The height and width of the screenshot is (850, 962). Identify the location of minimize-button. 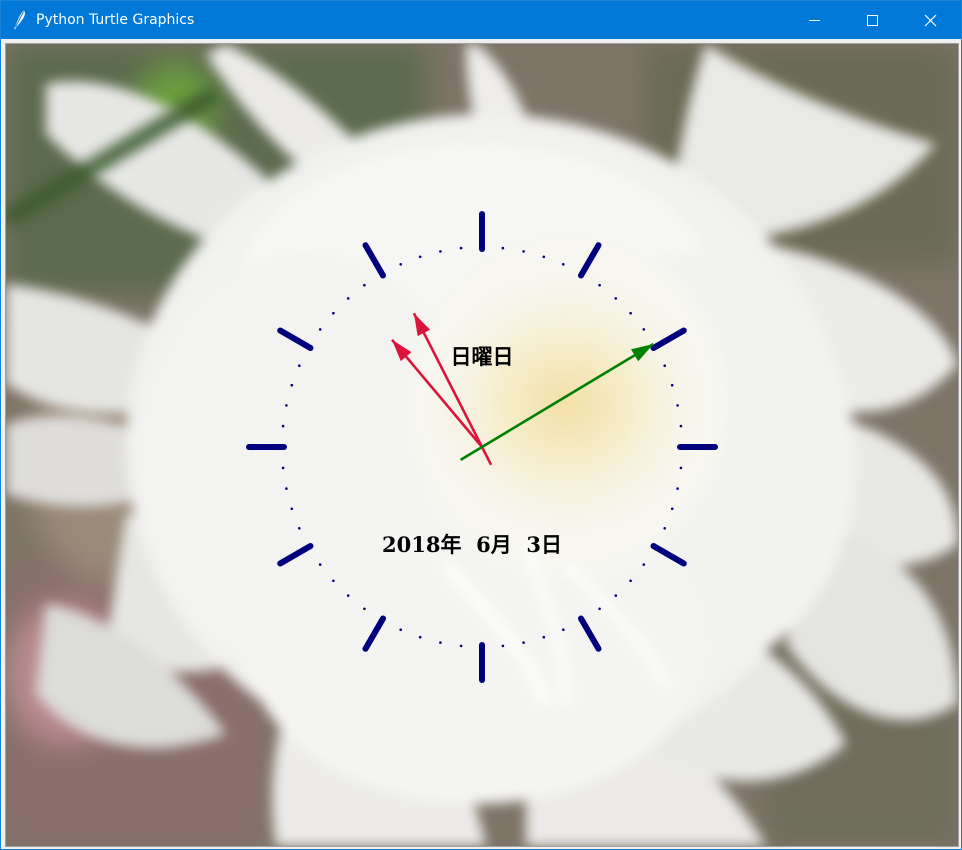
(814, 20).